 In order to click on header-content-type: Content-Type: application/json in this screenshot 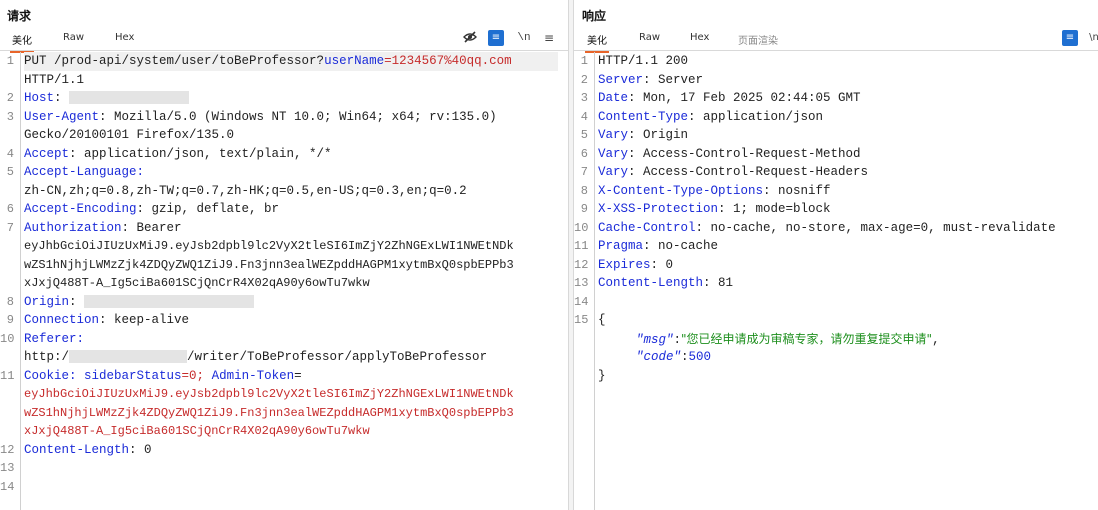, I will do `click(710, 117)`.